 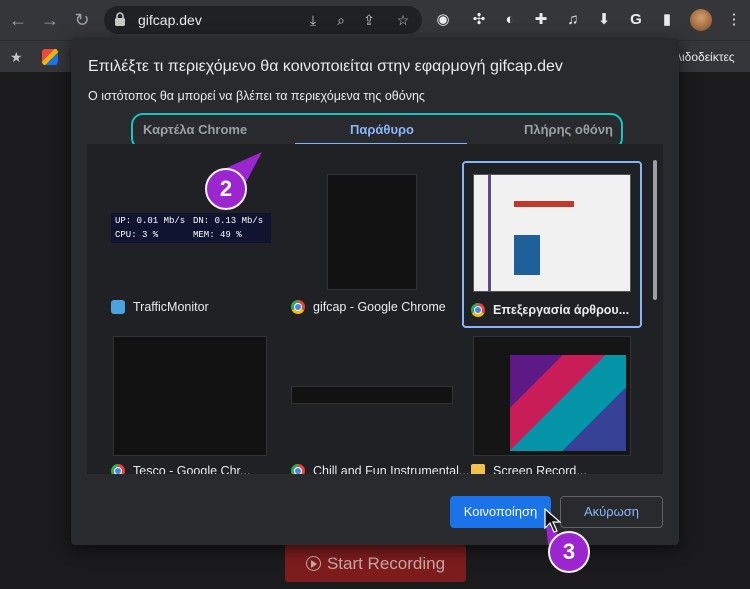 What do you see at coordinates (553, 520) in the screenshot?
I see `cursor-icon` at bounding box center [553, 520].